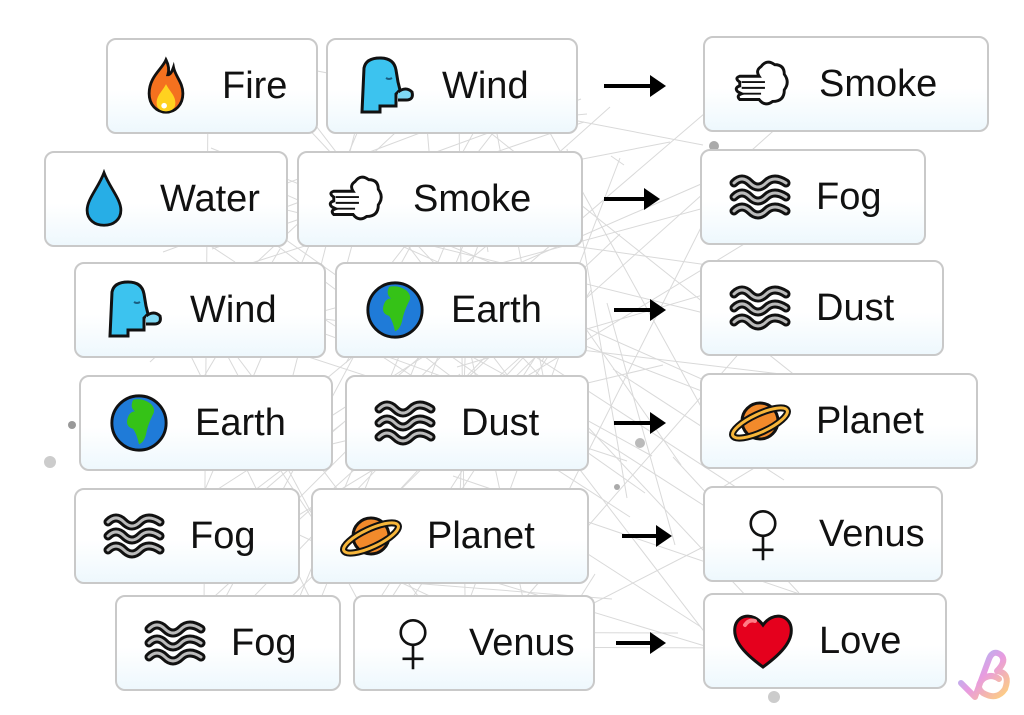 The width and height of the screenshot is (1024, 715). What do you see at coordinates (984, 674) in the screenshot?
I see `brand-logo-icon` at bounding box center [984, 674].